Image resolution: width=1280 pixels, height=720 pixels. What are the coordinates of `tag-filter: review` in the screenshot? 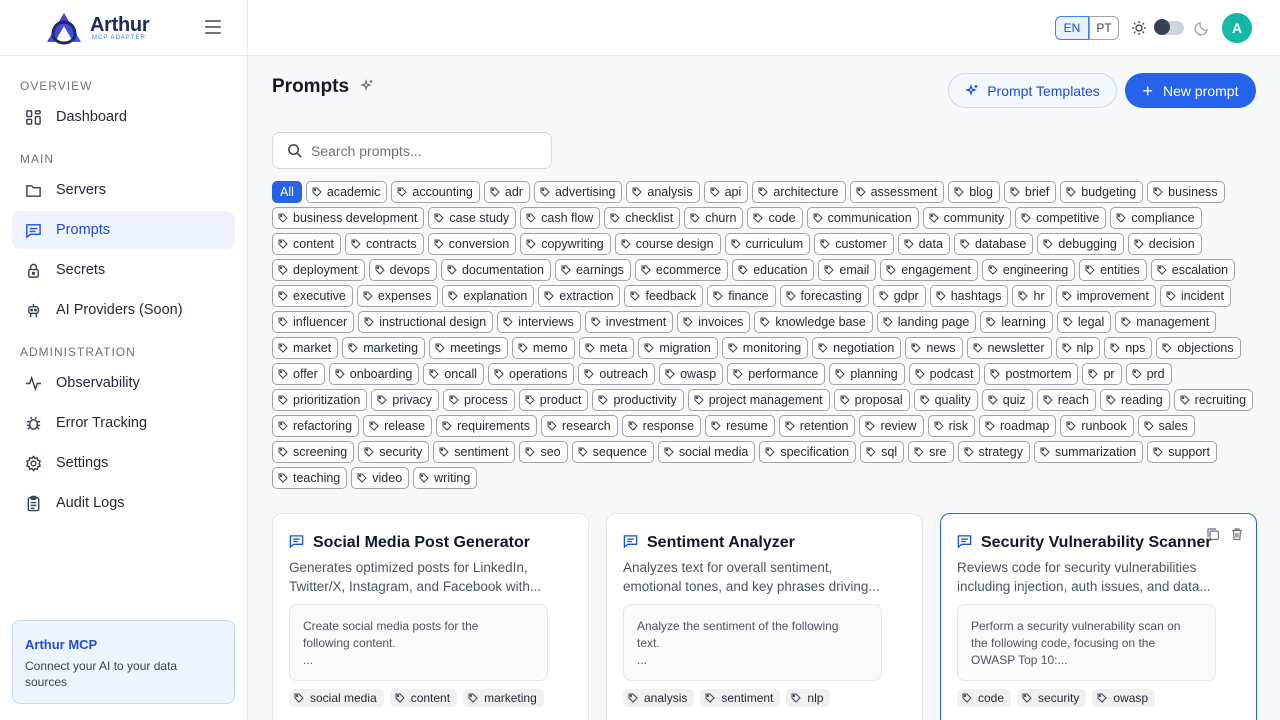 It's located at (891, 426).